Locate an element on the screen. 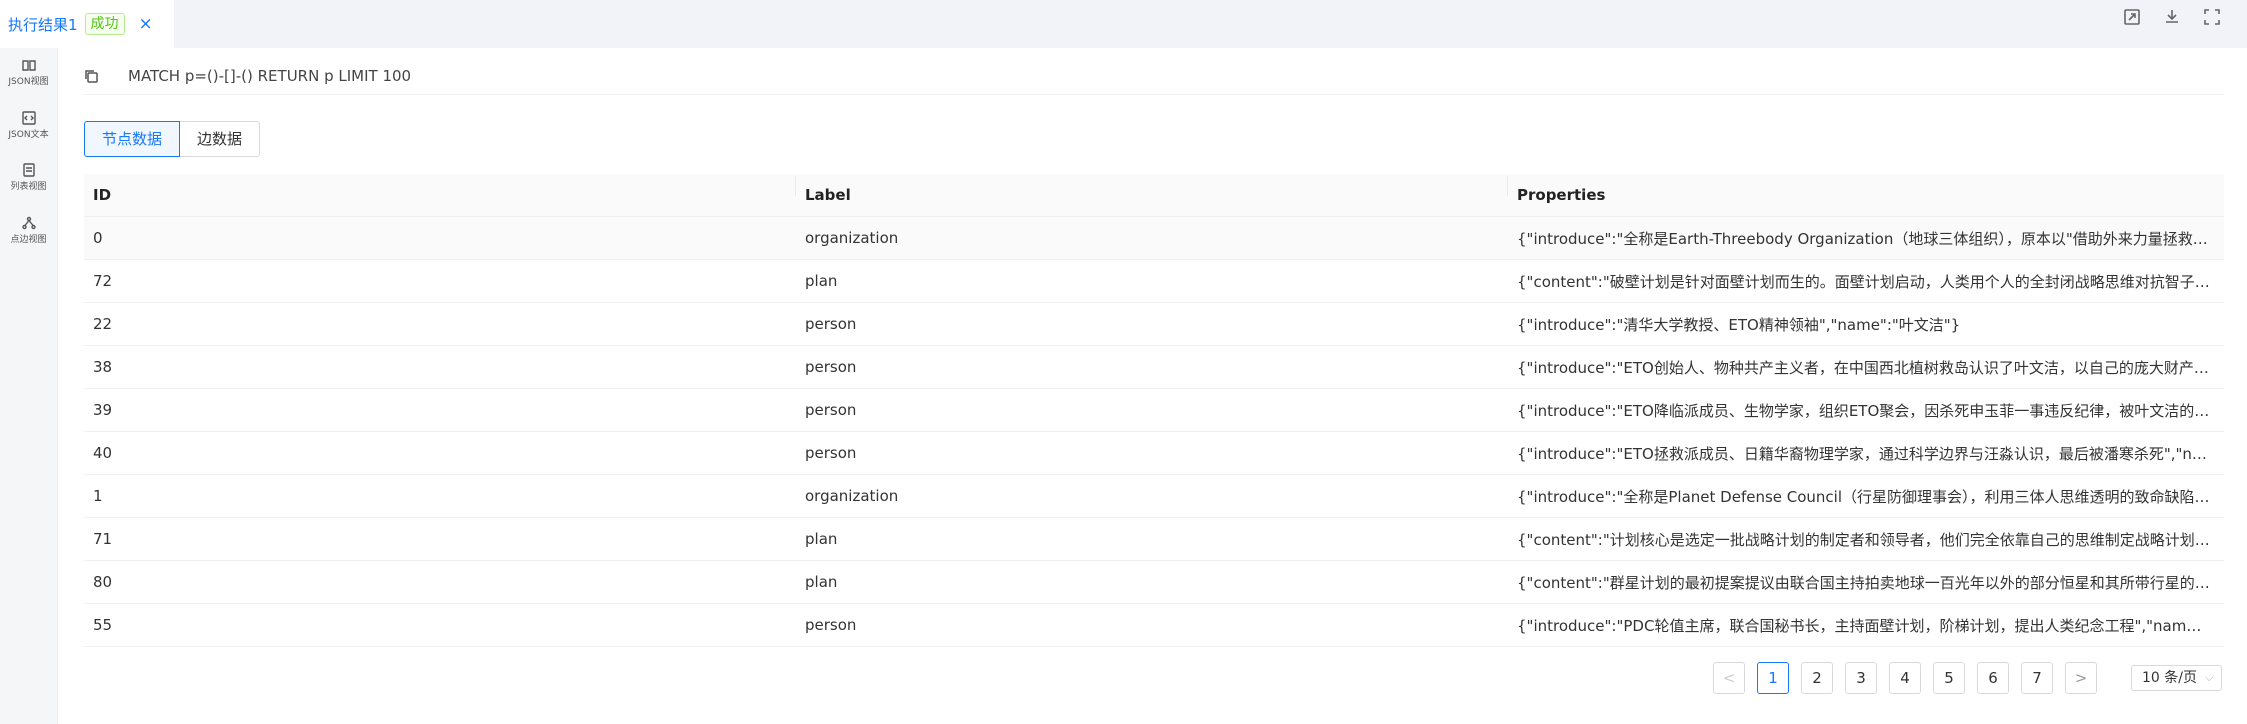  page-button-6: 6 is located at coordinates (1993, 678).